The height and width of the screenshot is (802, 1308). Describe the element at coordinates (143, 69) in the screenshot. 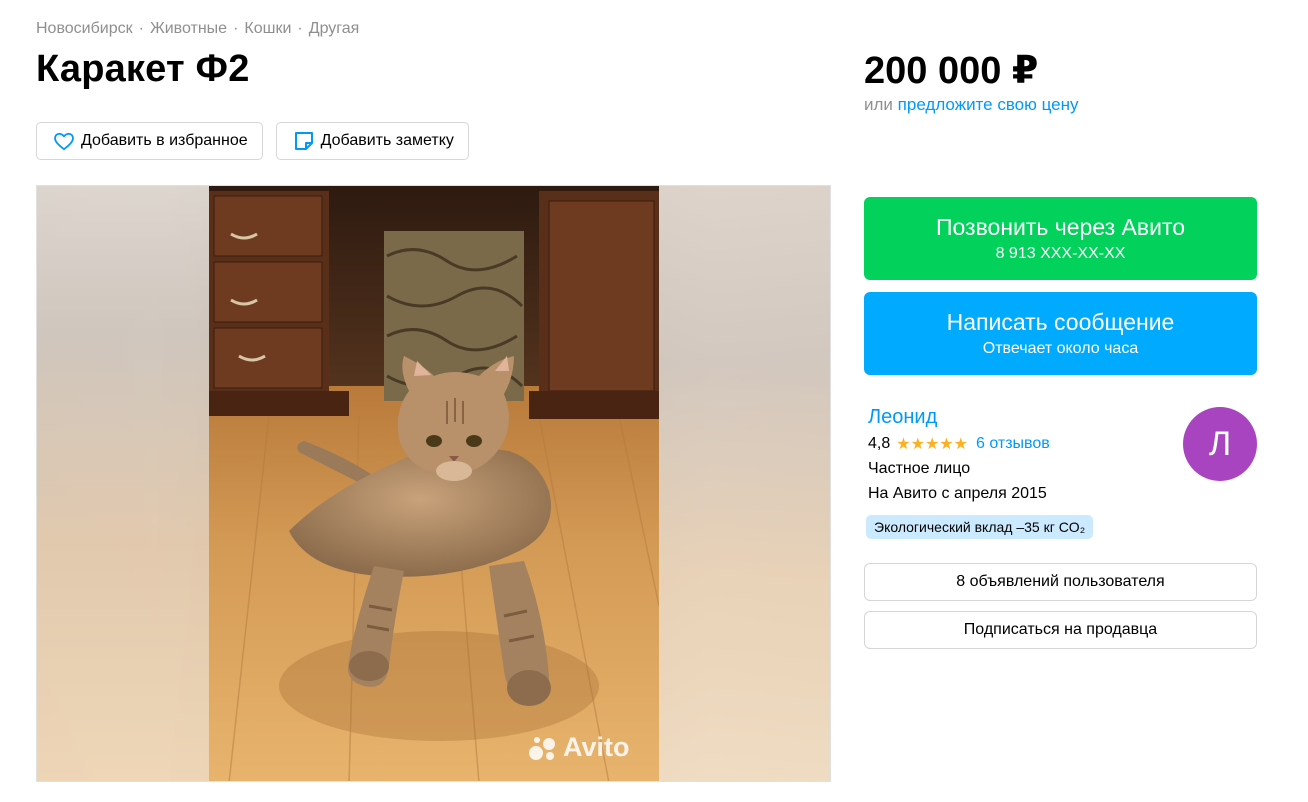

I see `page-title: Каракет Ф2` at that location.